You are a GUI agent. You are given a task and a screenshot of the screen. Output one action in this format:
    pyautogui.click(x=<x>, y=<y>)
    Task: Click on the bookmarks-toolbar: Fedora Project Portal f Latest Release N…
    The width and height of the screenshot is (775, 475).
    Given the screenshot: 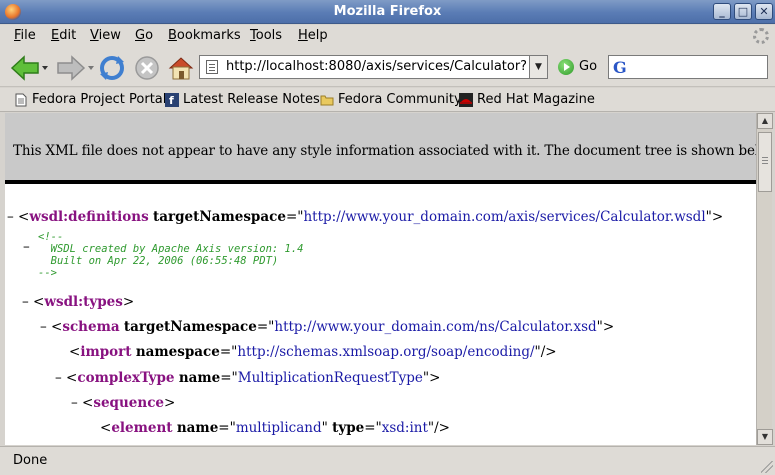 What is the action you would take?
    pyautogui.click(x=387, y=100)
    